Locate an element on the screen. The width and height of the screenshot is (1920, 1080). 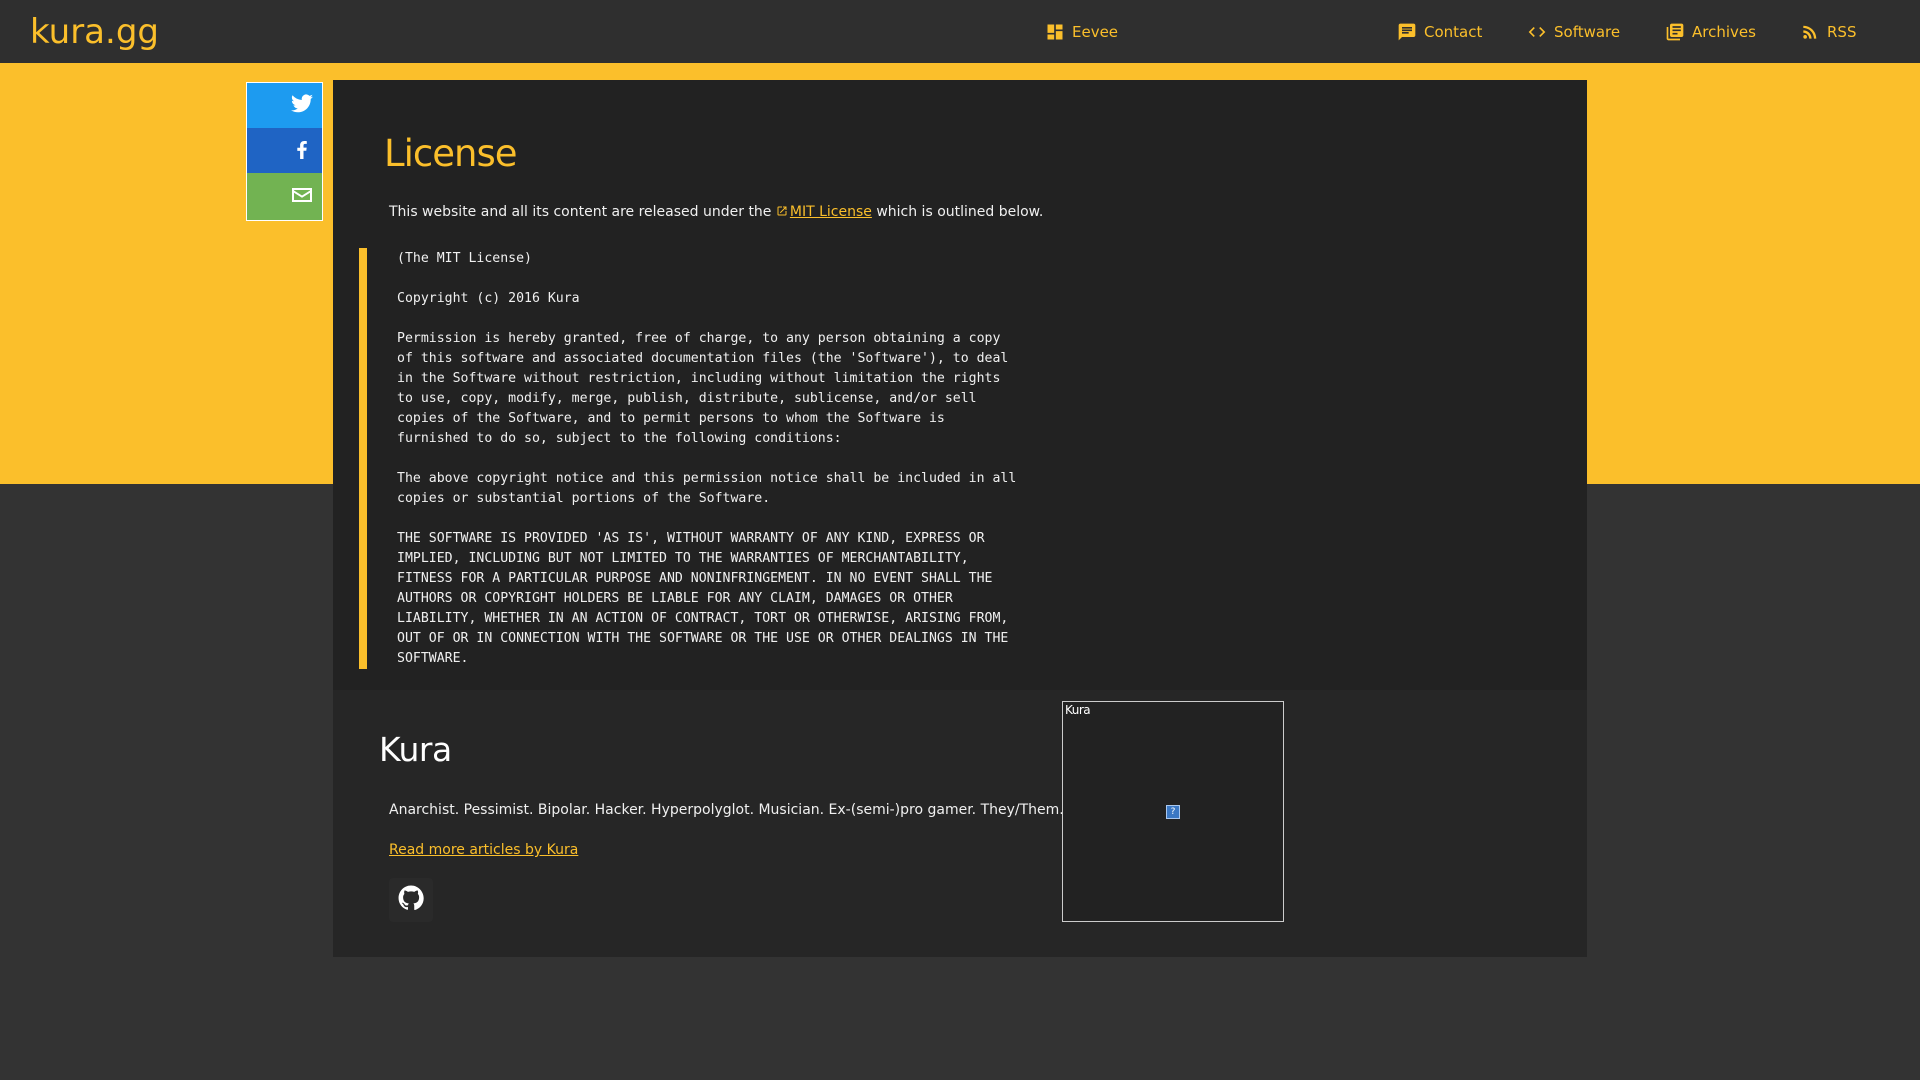
library-icon is located at coordinates (1675, 32).